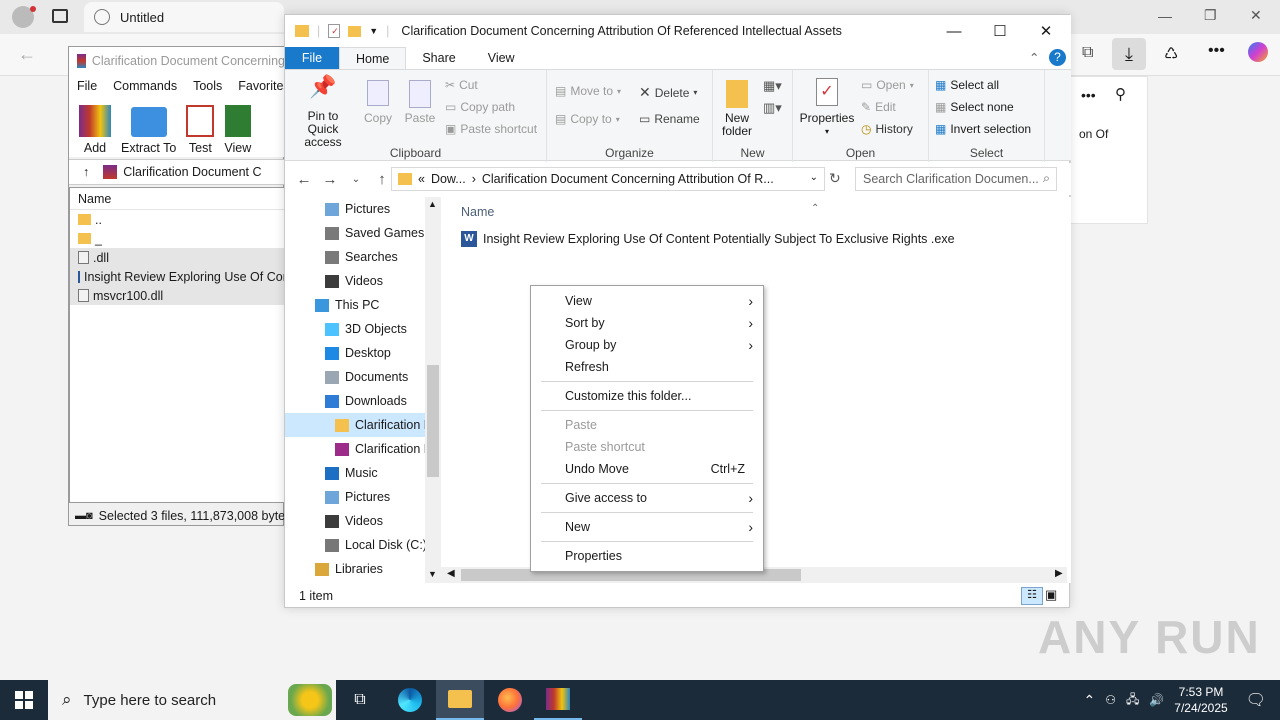 This screenshot has height=720, width=1280. What do you see at coordinates (1059, 573) in the screenshot?
I see `scroll-right-icon: ▶` at bounding box center [1059, 573].